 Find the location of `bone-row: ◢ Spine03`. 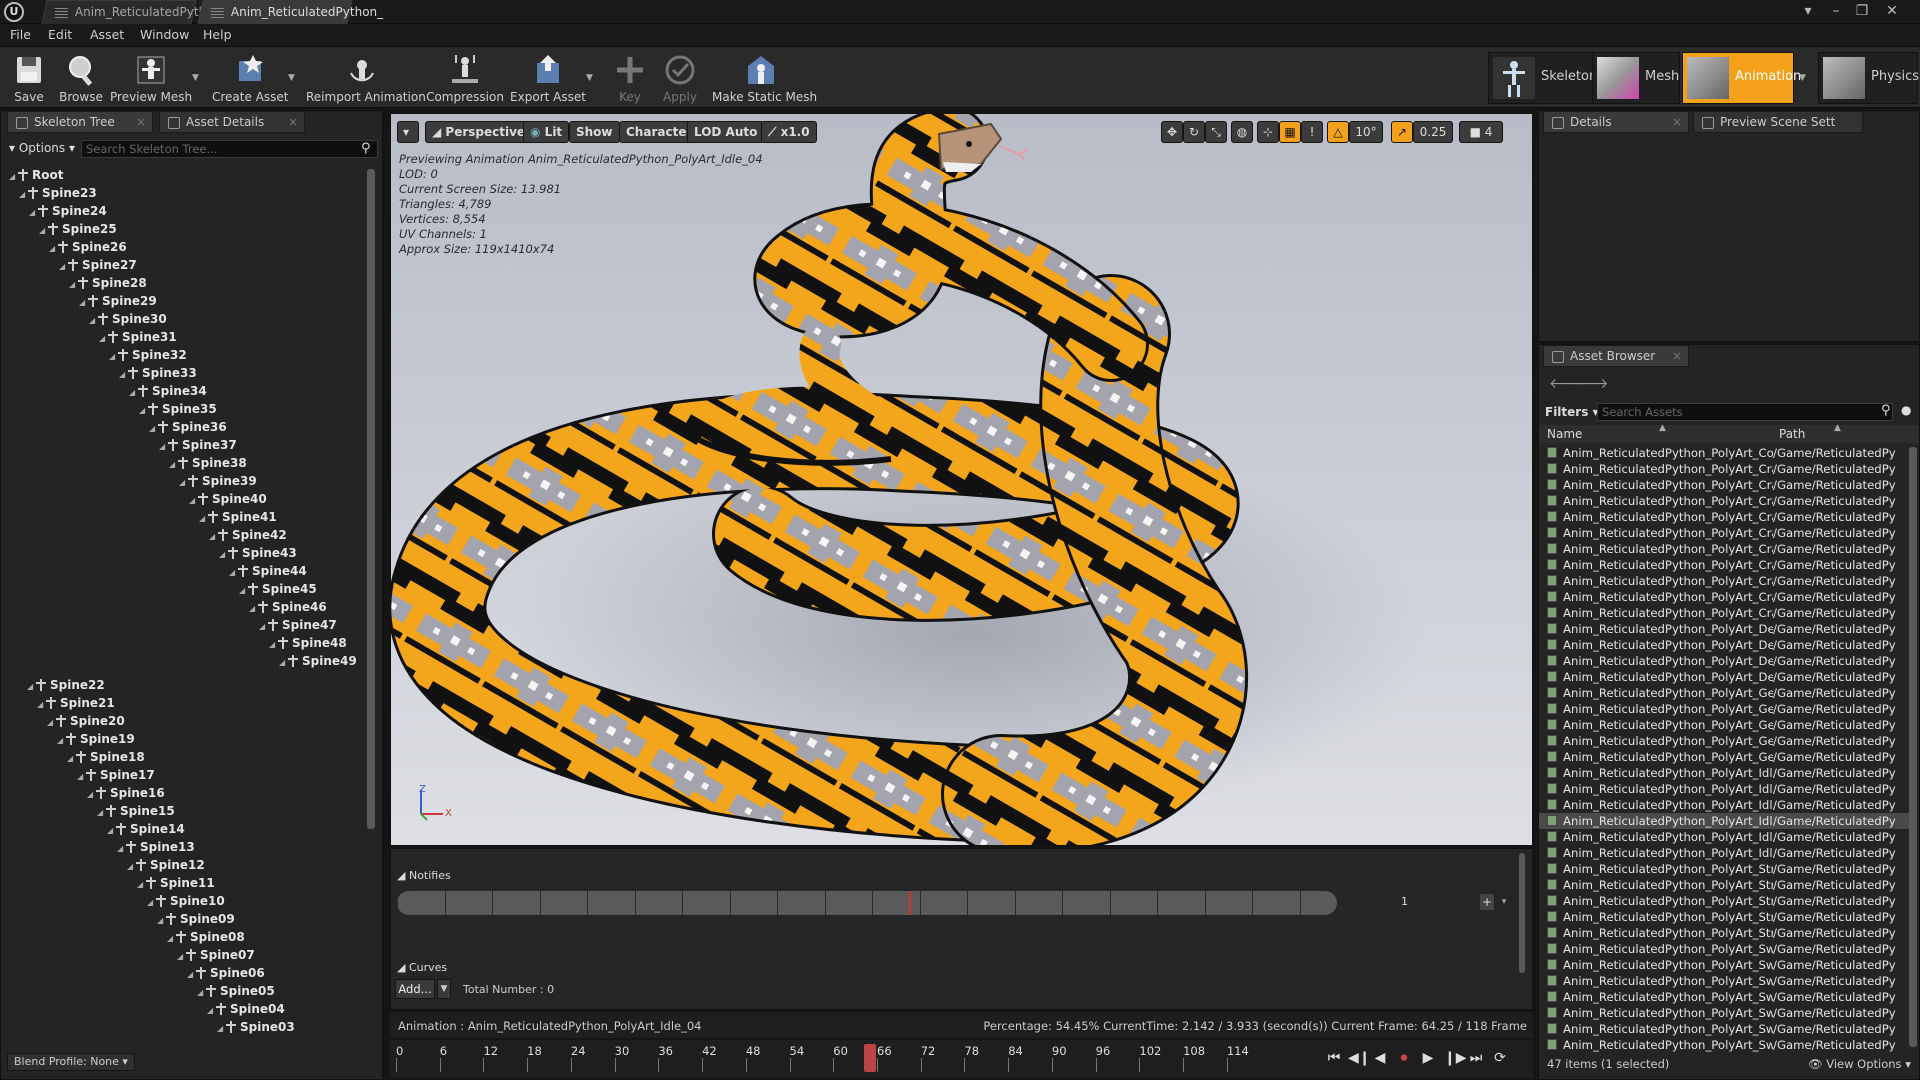

bone-row: ◢ Spine03 is located at coordinates (256, 1027).